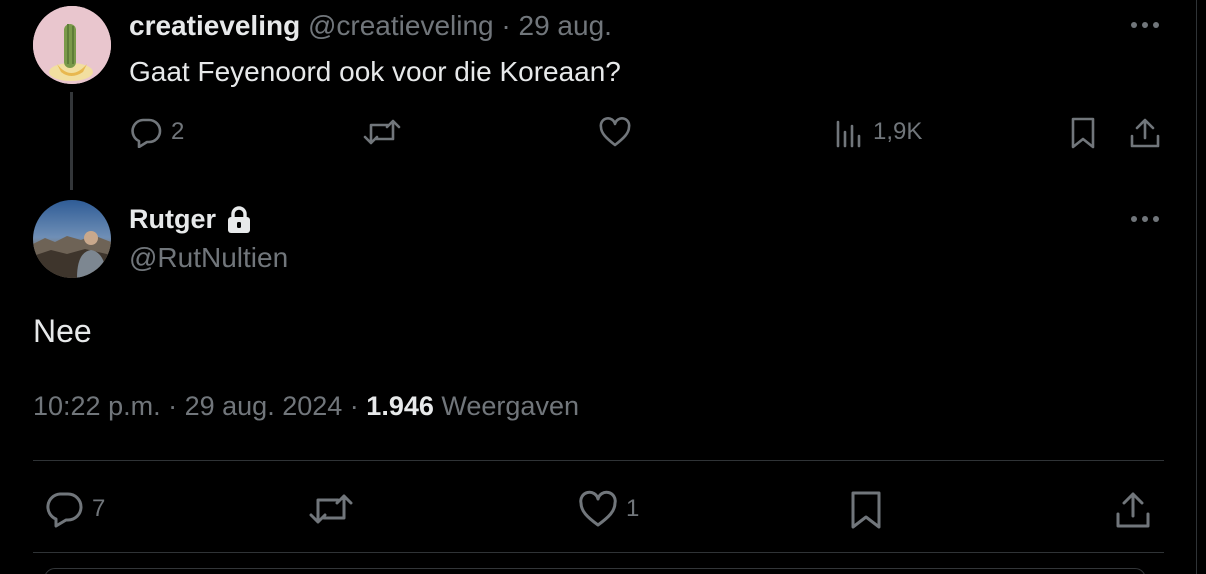 This screenshot has width=1206, height=574. I want to click on parent-tweet-text: Gaat Feyenoord ook voor die Koreaan?, so click(375, 71).